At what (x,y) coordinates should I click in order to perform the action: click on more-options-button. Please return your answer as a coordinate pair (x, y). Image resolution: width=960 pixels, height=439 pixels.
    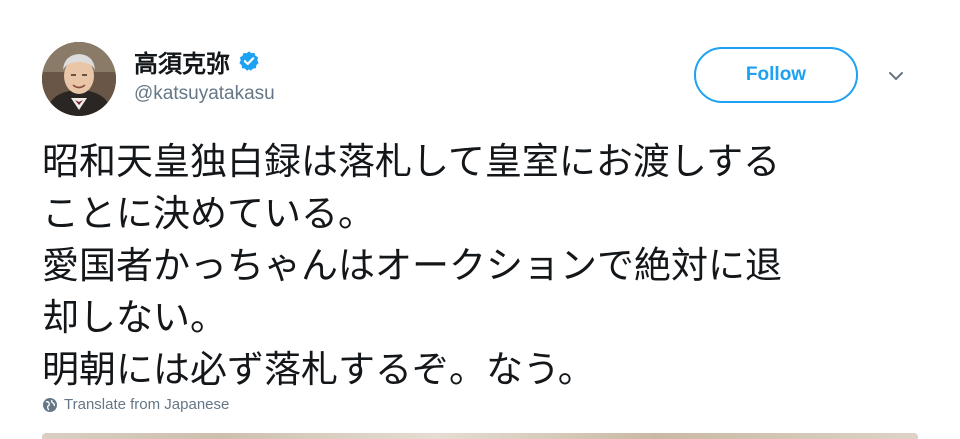
    Looking at the image, I should click on (896, 76).